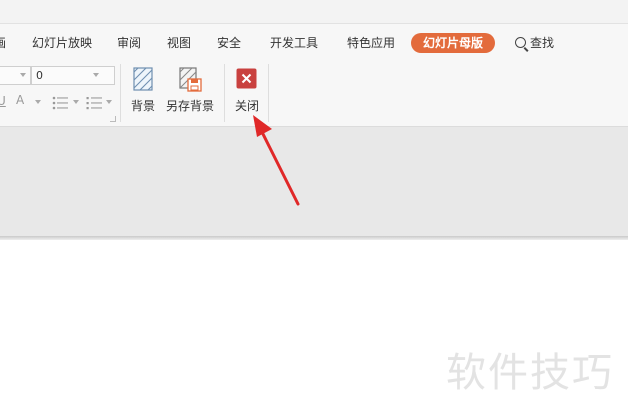 The height and width of the screenshot is (413, 628). Describe the element at coordinates (113, 119) in the screenshot. I see `dialog-launcher-icon` at that location.